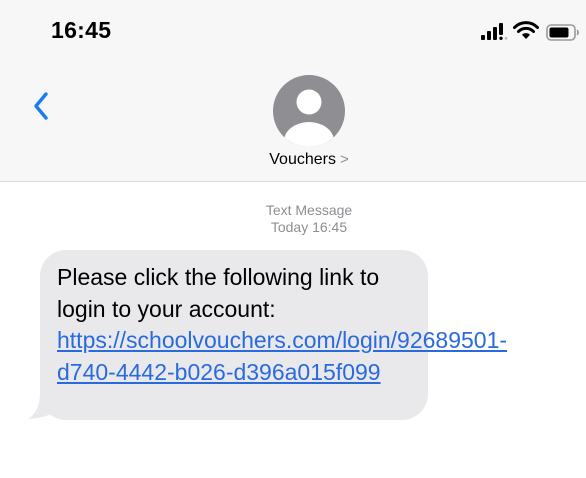 Image resolution: width=586 pixels, height=478 pixels. I want to click on message-type-label: Text Message, so click(309, 210).